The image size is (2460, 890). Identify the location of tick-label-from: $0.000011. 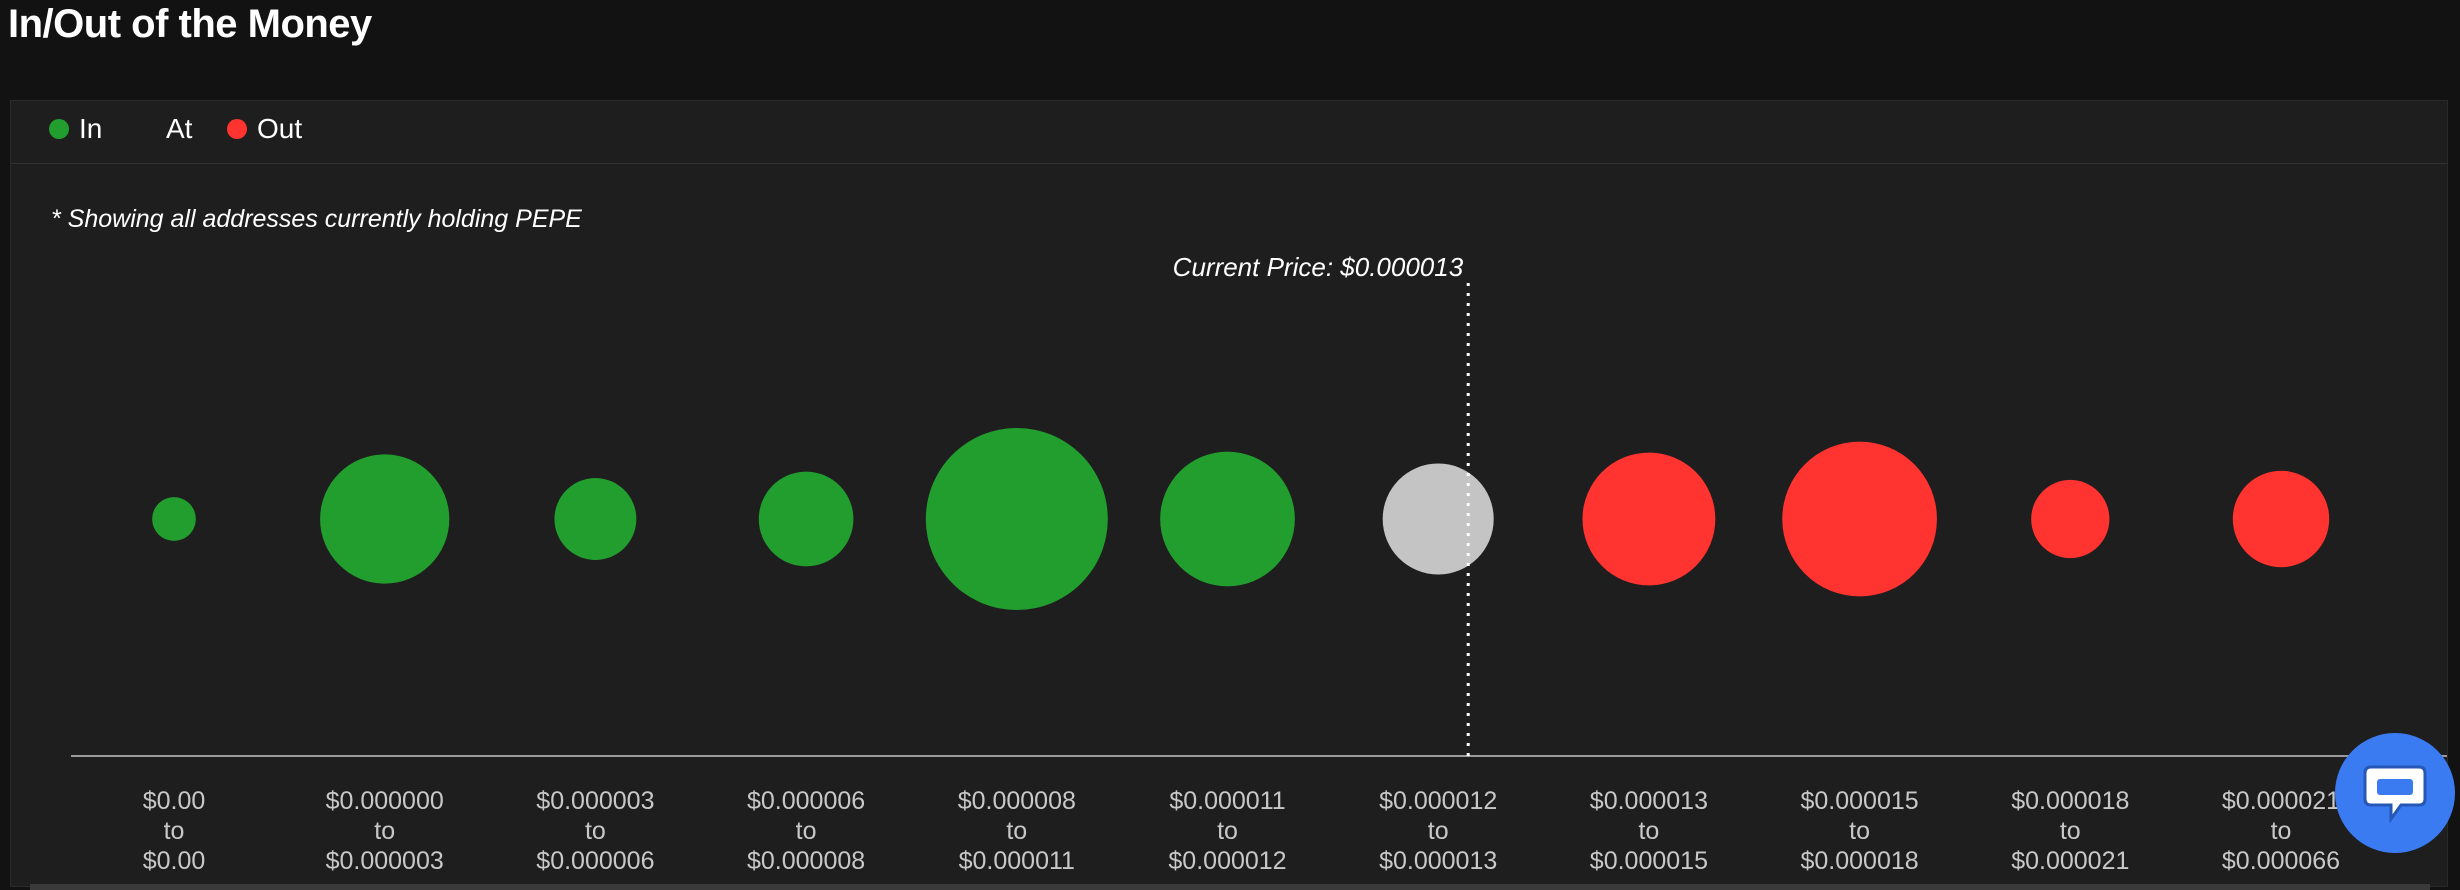
(1227, 801).